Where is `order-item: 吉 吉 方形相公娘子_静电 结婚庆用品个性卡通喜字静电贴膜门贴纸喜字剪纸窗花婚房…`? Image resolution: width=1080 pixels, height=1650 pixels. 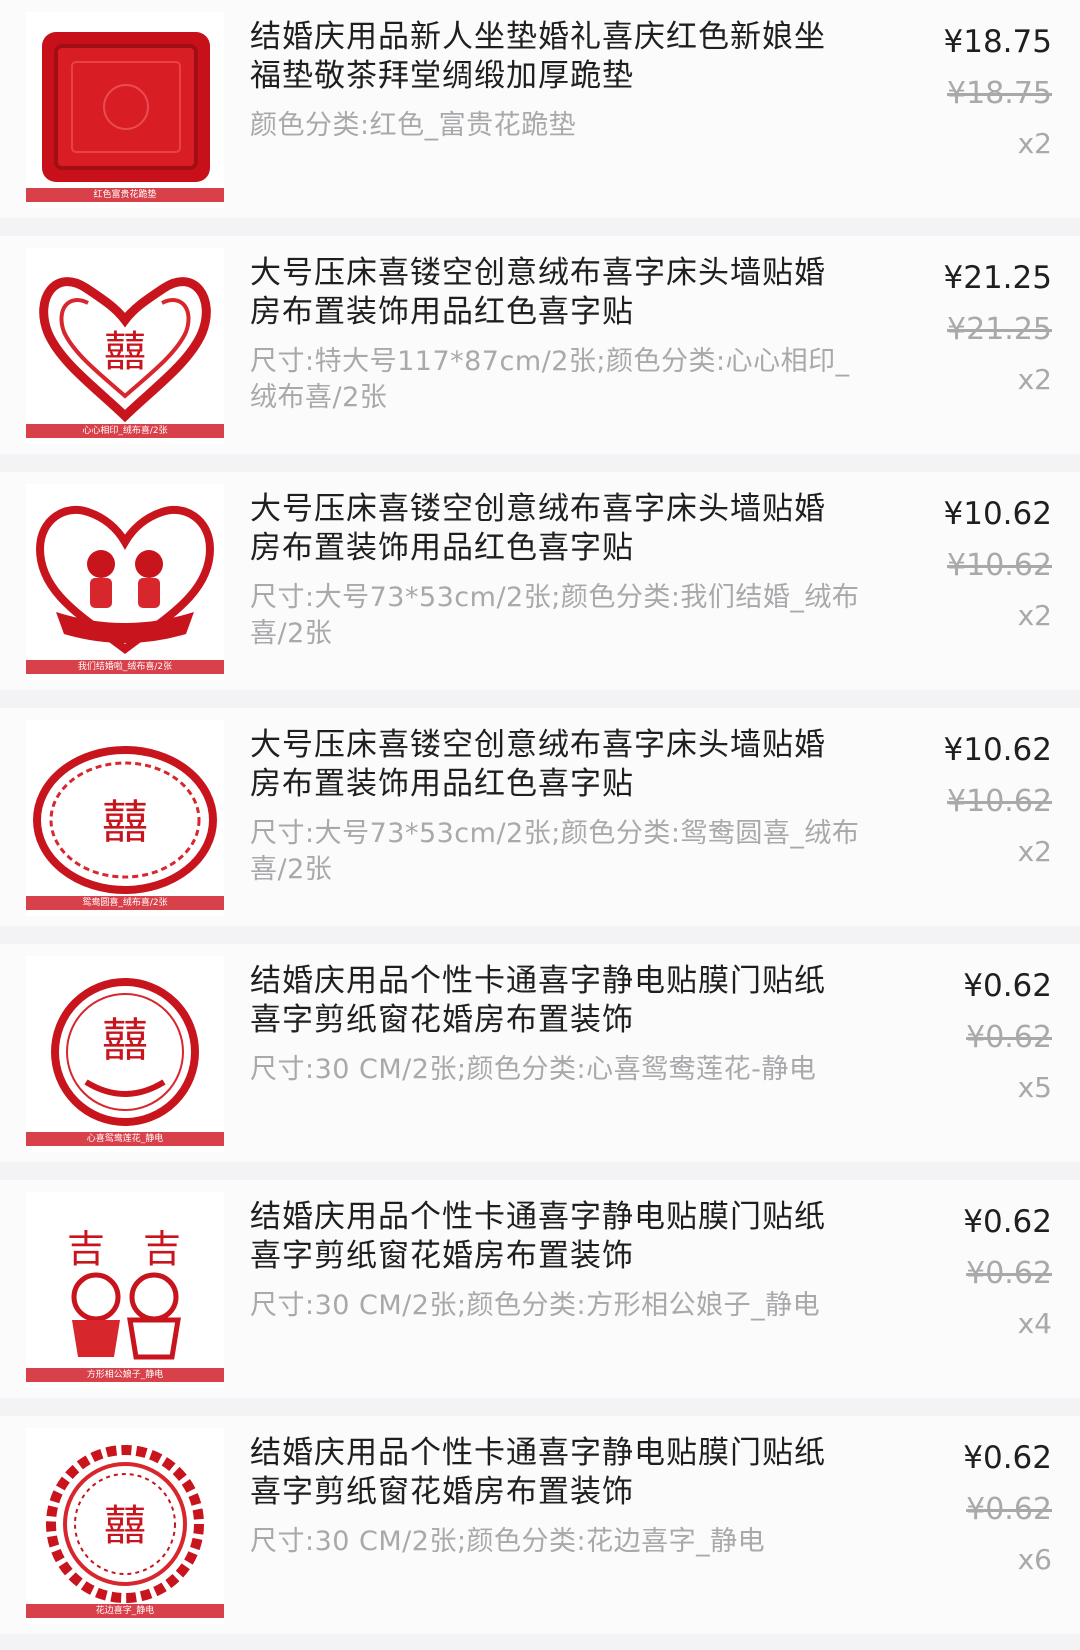 order-item: 吉 吉 方形相公娘子_静电 结婚庆用品个性卡通喜字静电贴膜门贴纸喜字剪纸窗花婚房… is located at coordinates (540, 1289).